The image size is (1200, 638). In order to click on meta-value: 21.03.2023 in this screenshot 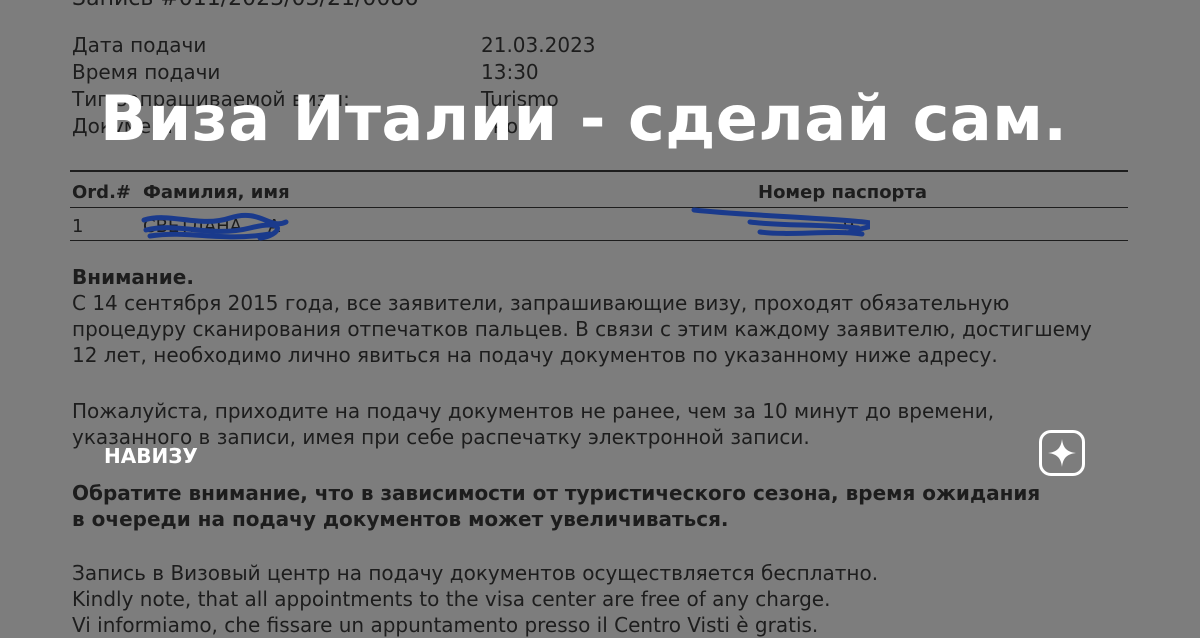, I will do `click(538, 45)`.